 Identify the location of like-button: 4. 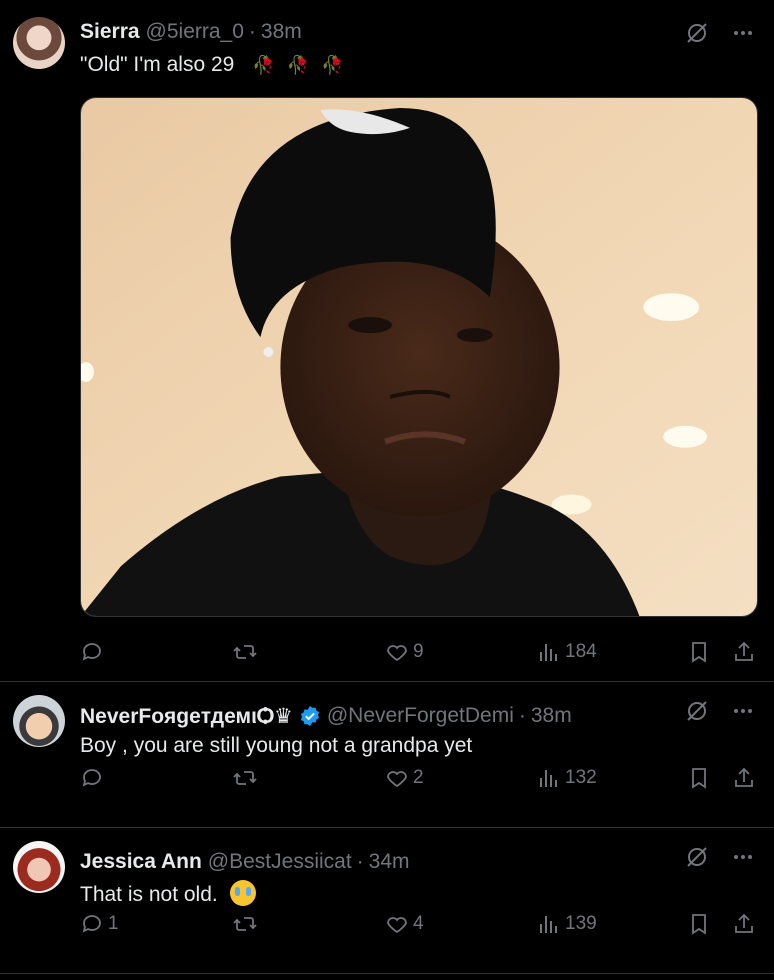
(404, 924).